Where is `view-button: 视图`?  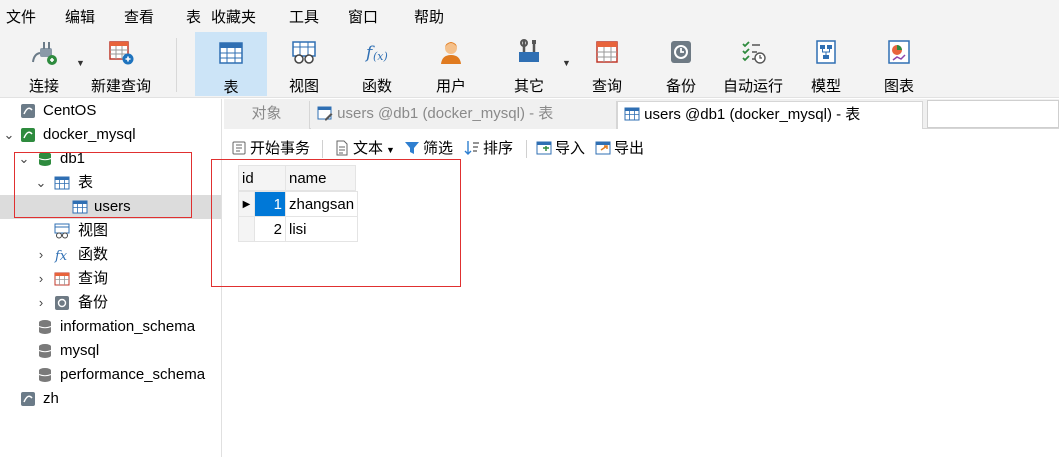 view-button: 视图 is located at coordinates (304, 64).